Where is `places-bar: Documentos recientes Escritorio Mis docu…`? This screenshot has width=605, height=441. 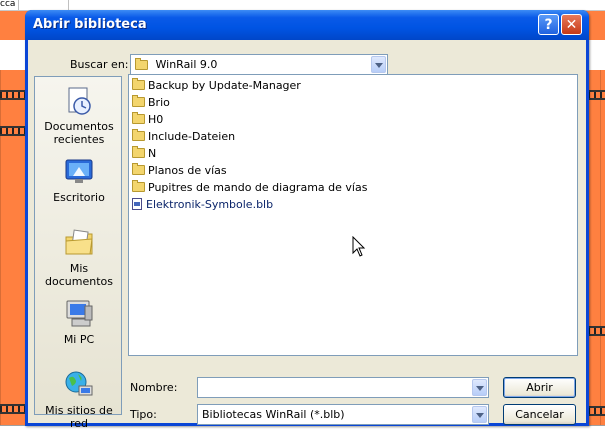 places-bar: Documentos recientes Escritorio Mis docu… is located at coordinates (78, 253).